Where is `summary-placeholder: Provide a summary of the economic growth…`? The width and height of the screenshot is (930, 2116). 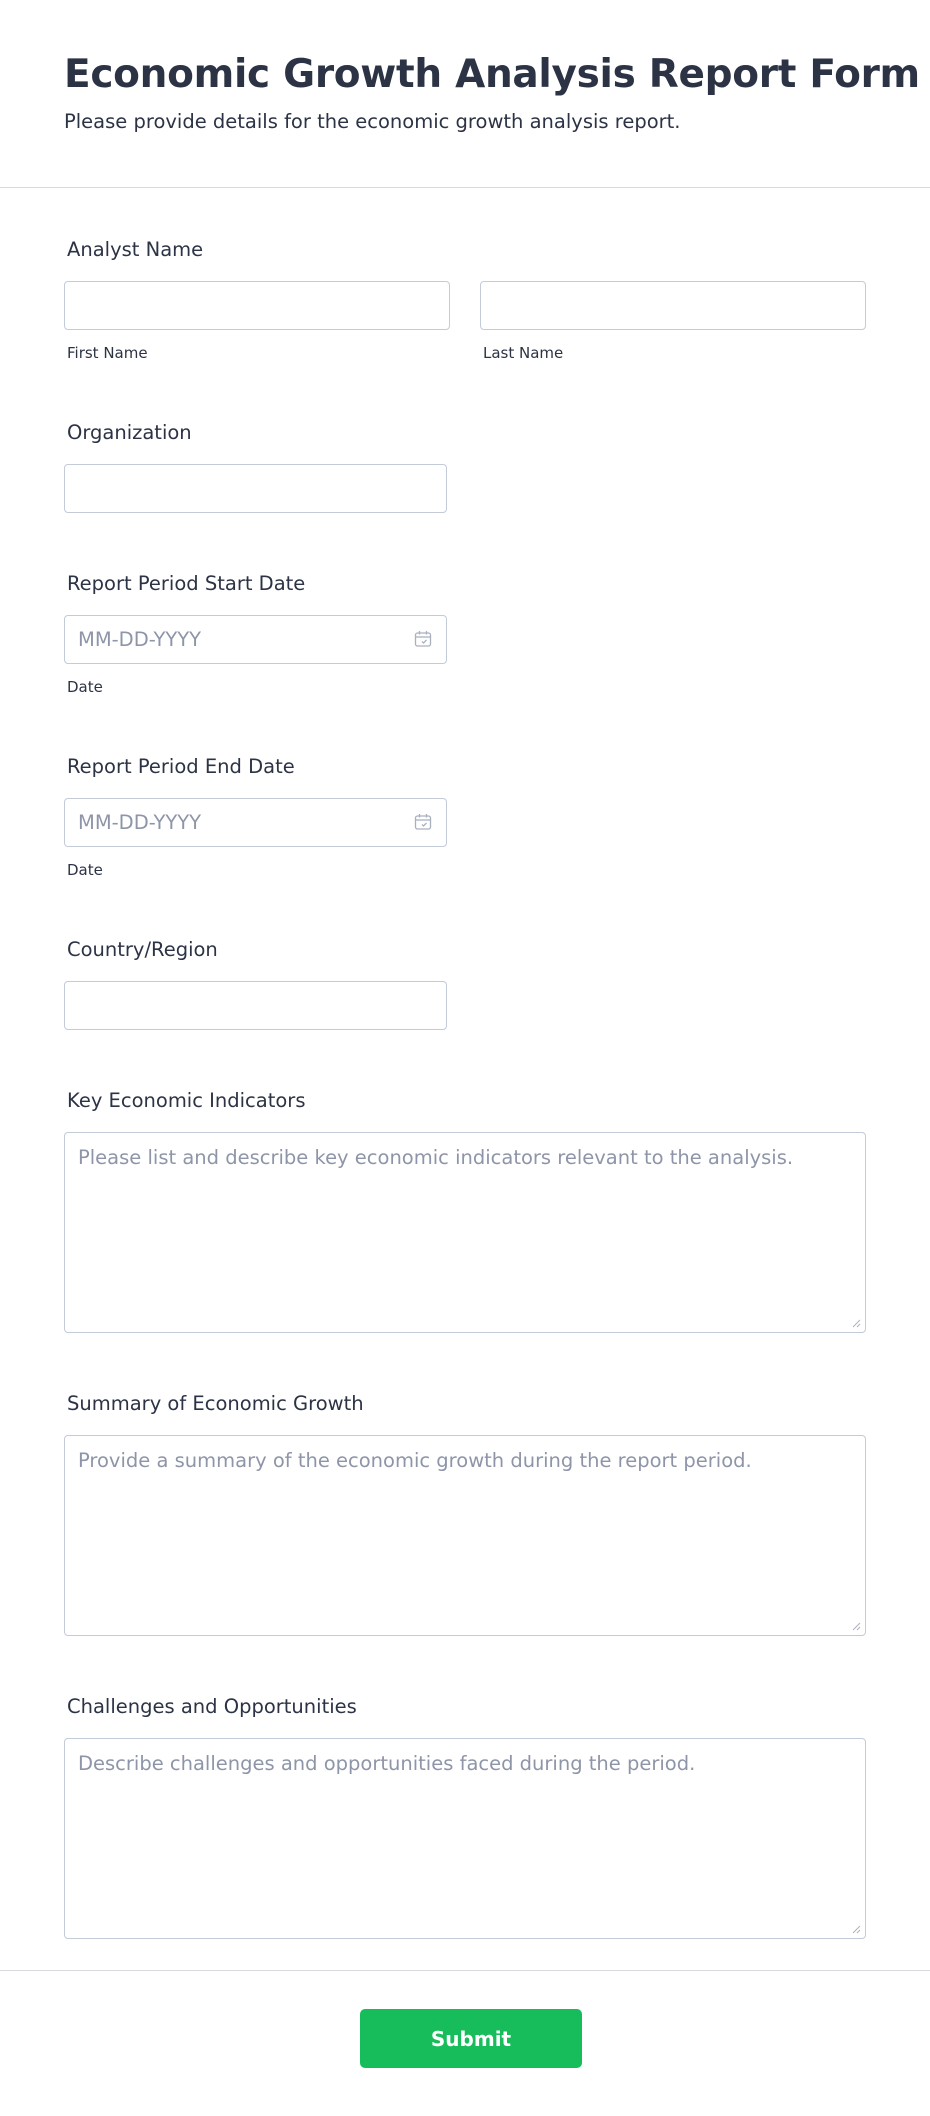
summary-placeholder: Provide a summary of the economic growth… is located at coordinates (415, 1460).